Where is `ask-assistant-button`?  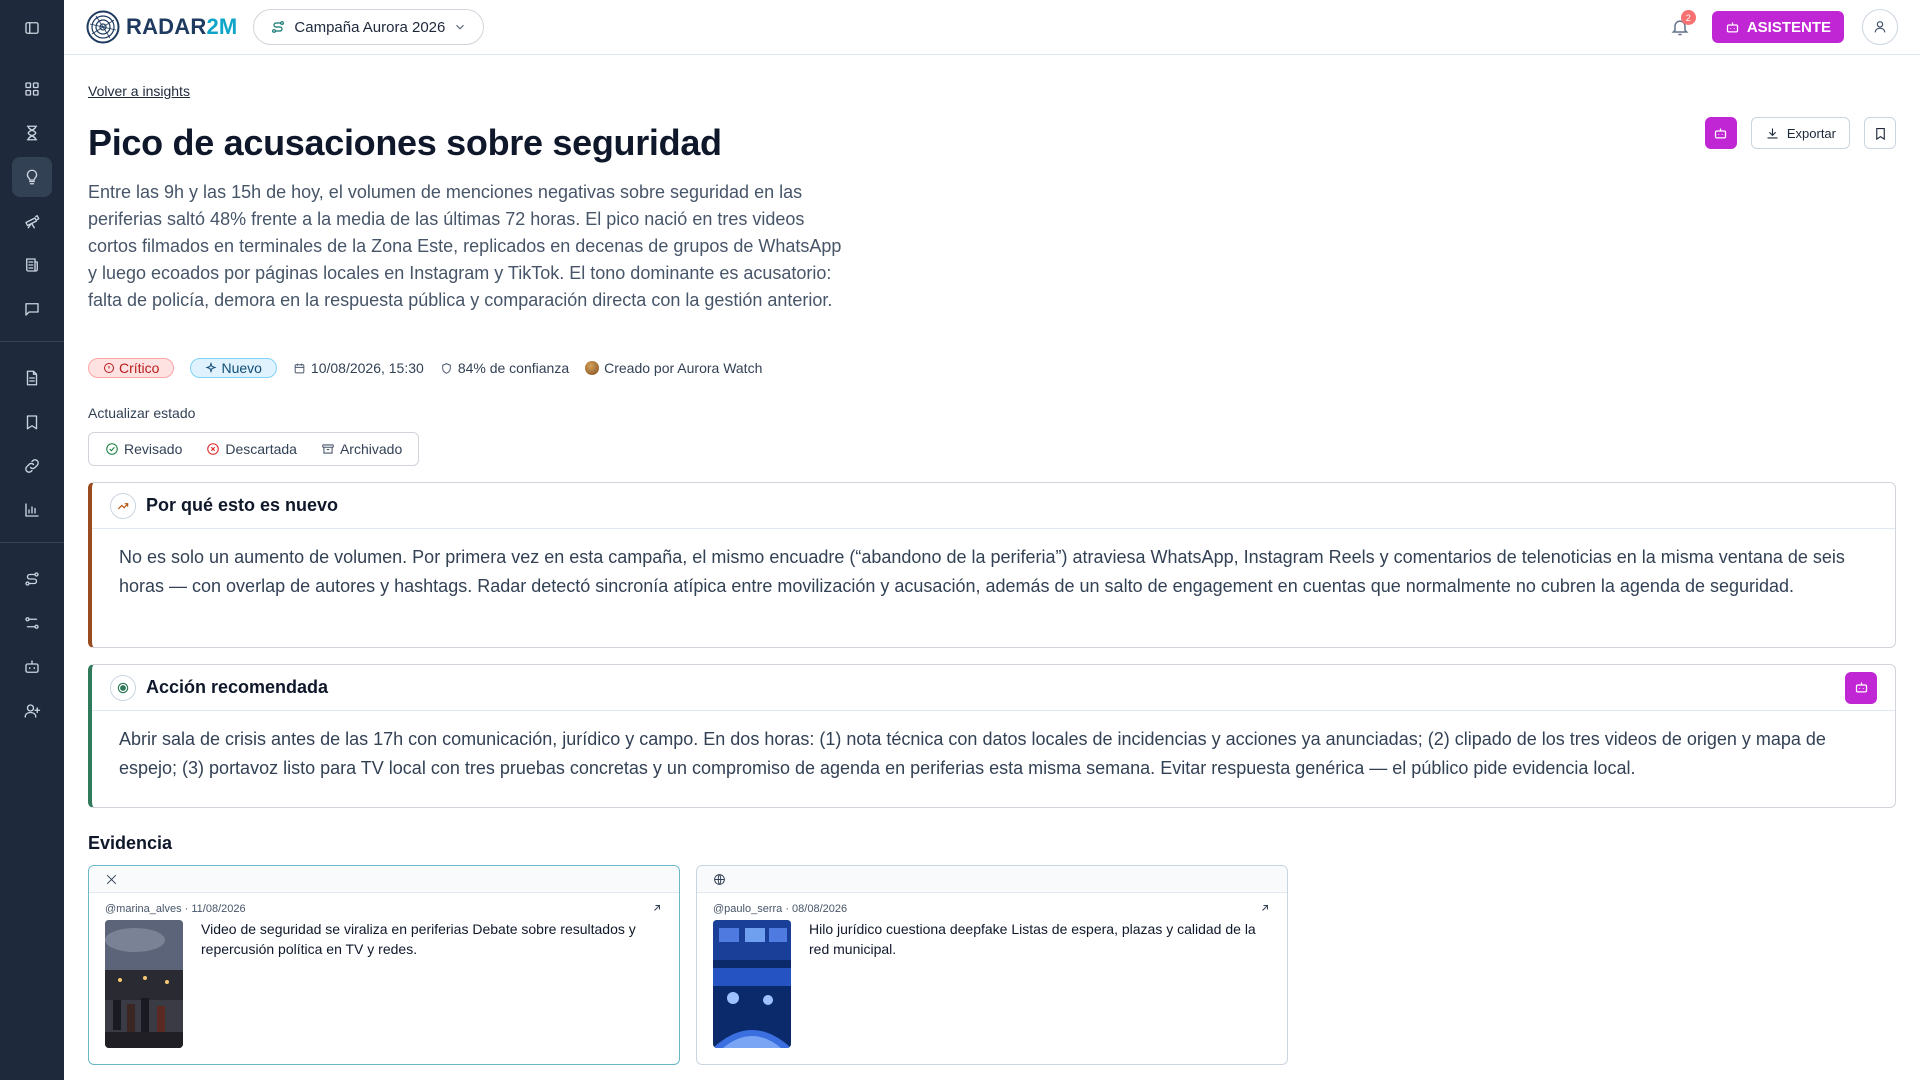 ask-assistant-button is located at coordinates (1720, 133).